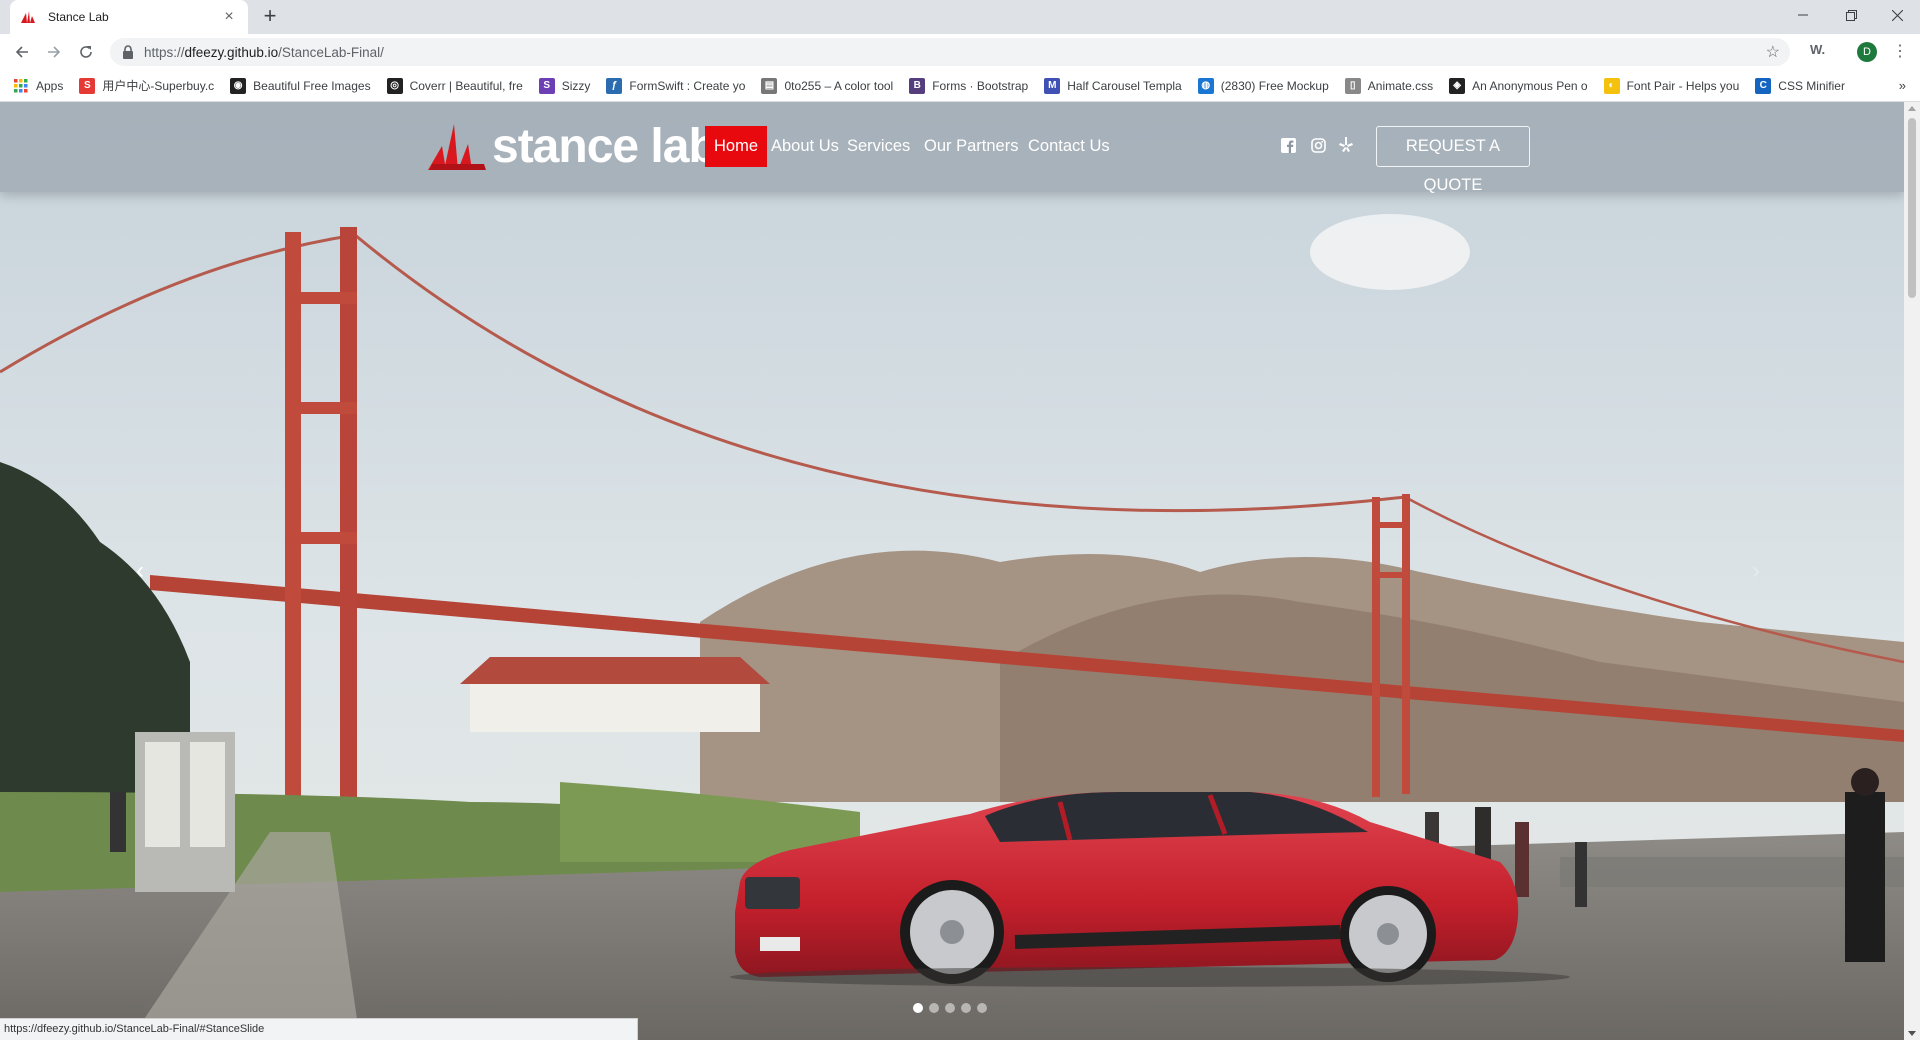 The height and width of the screenshot is (1040, 1920). Describe the element at coordinates (1811, 85) in the screenshot. I see `bookmark-label: CSS Minifier` at that location.